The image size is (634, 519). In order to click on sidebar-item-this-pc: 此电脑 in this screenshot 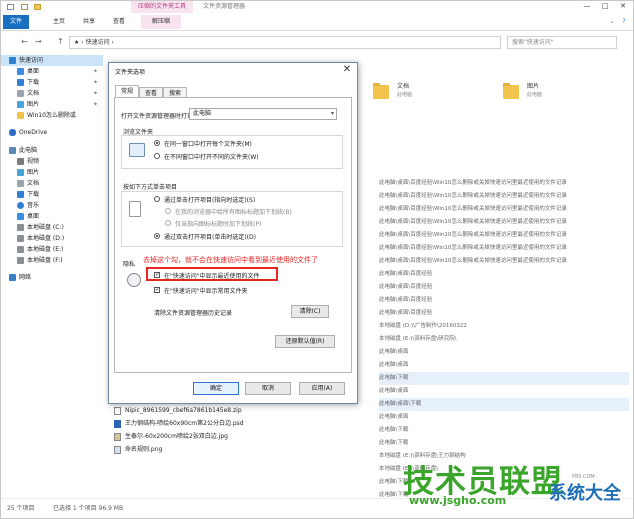, I will do `click(52, 150)`.